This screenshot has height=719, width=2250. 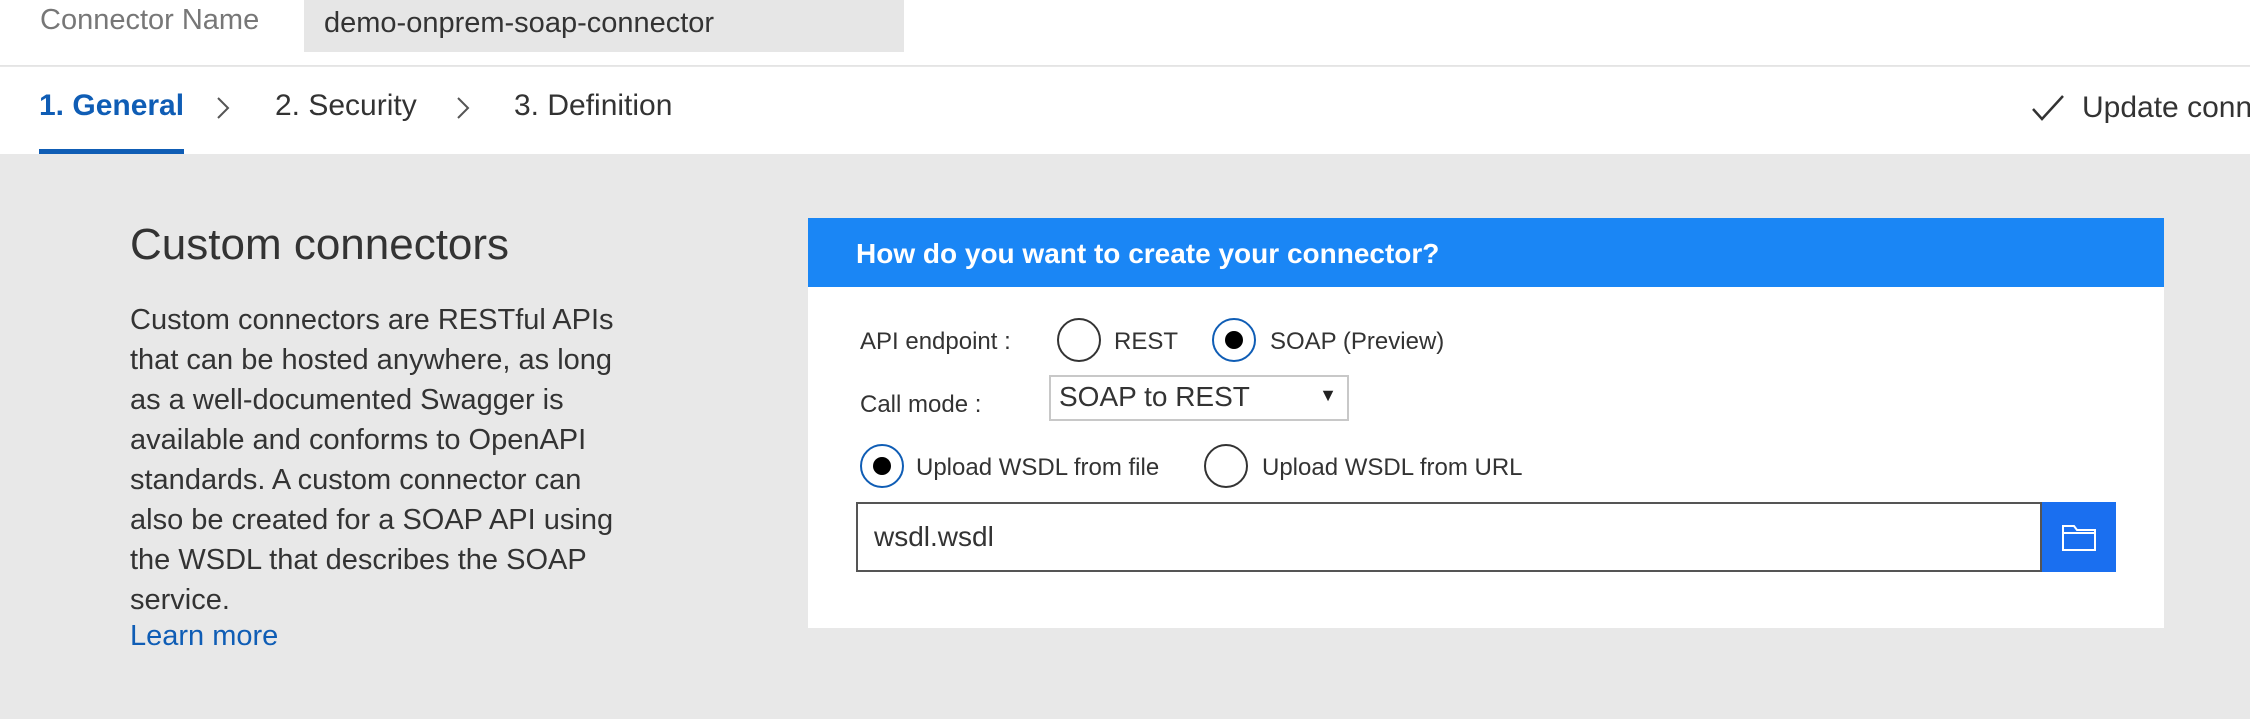 I want to click on folder-icon, so click(x=2079, y=538).